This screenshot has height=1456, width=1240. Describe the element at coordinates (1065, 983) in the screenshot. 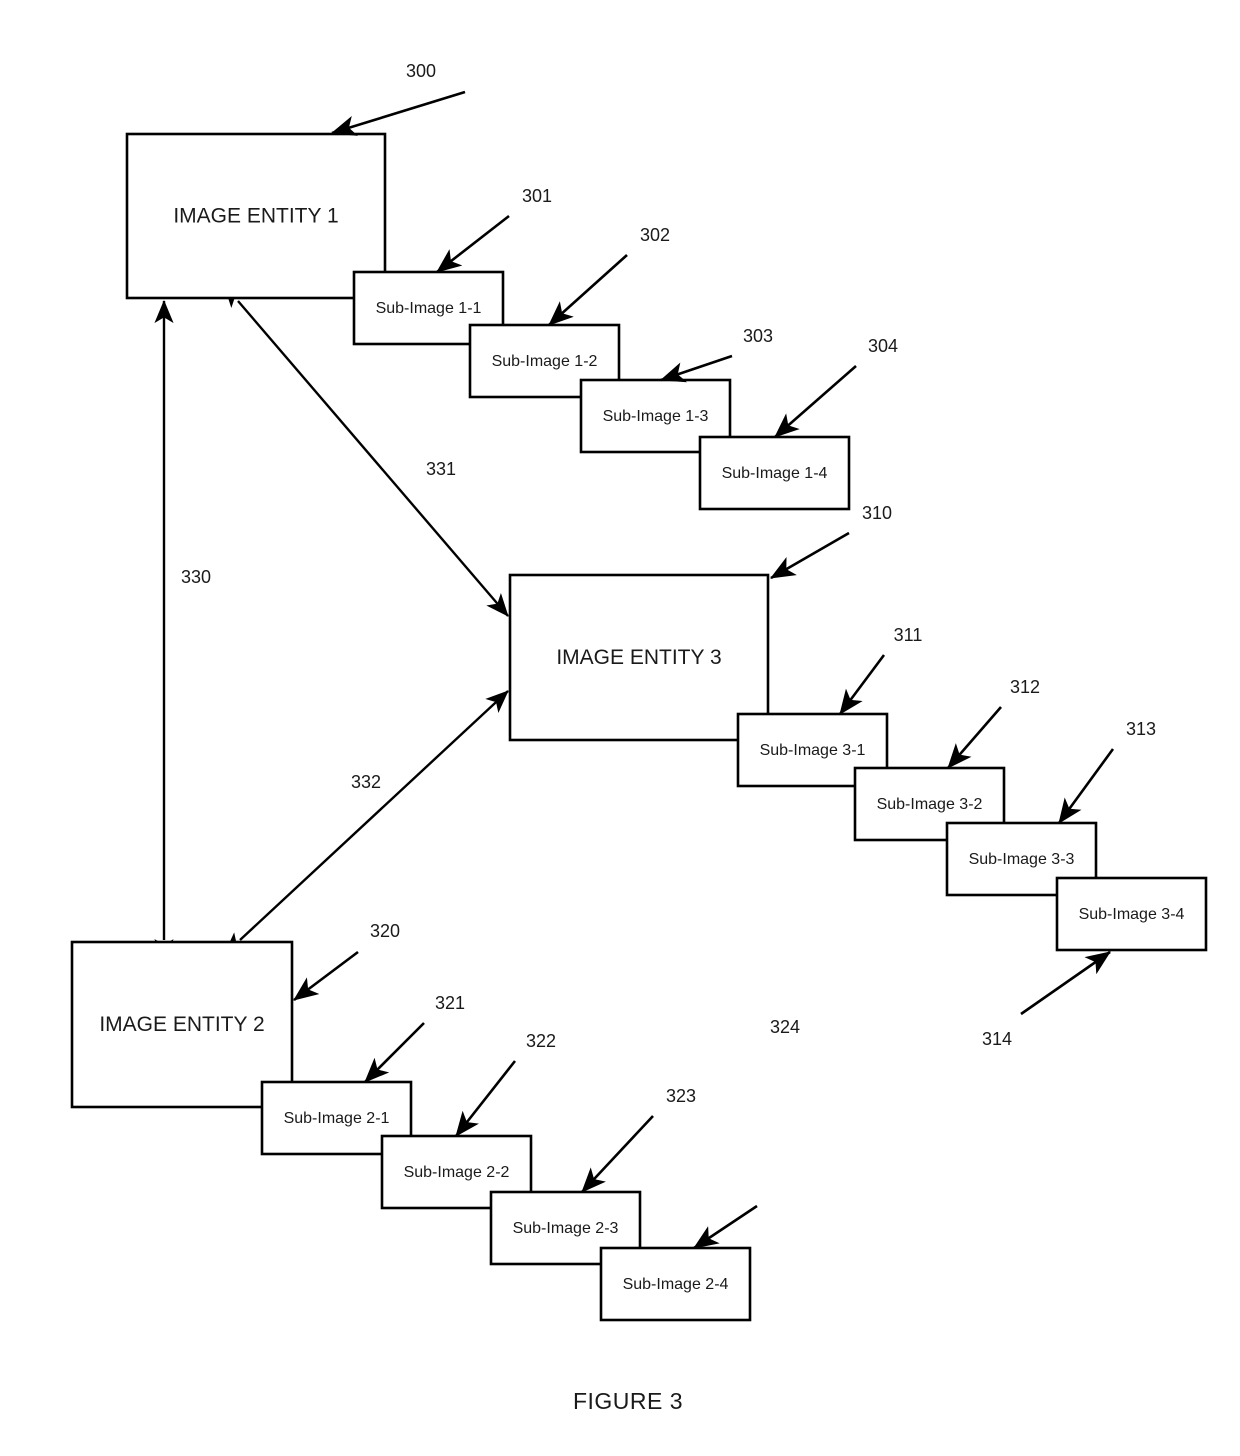

I see `sub-image-3-4-leader-arrow` at that location.